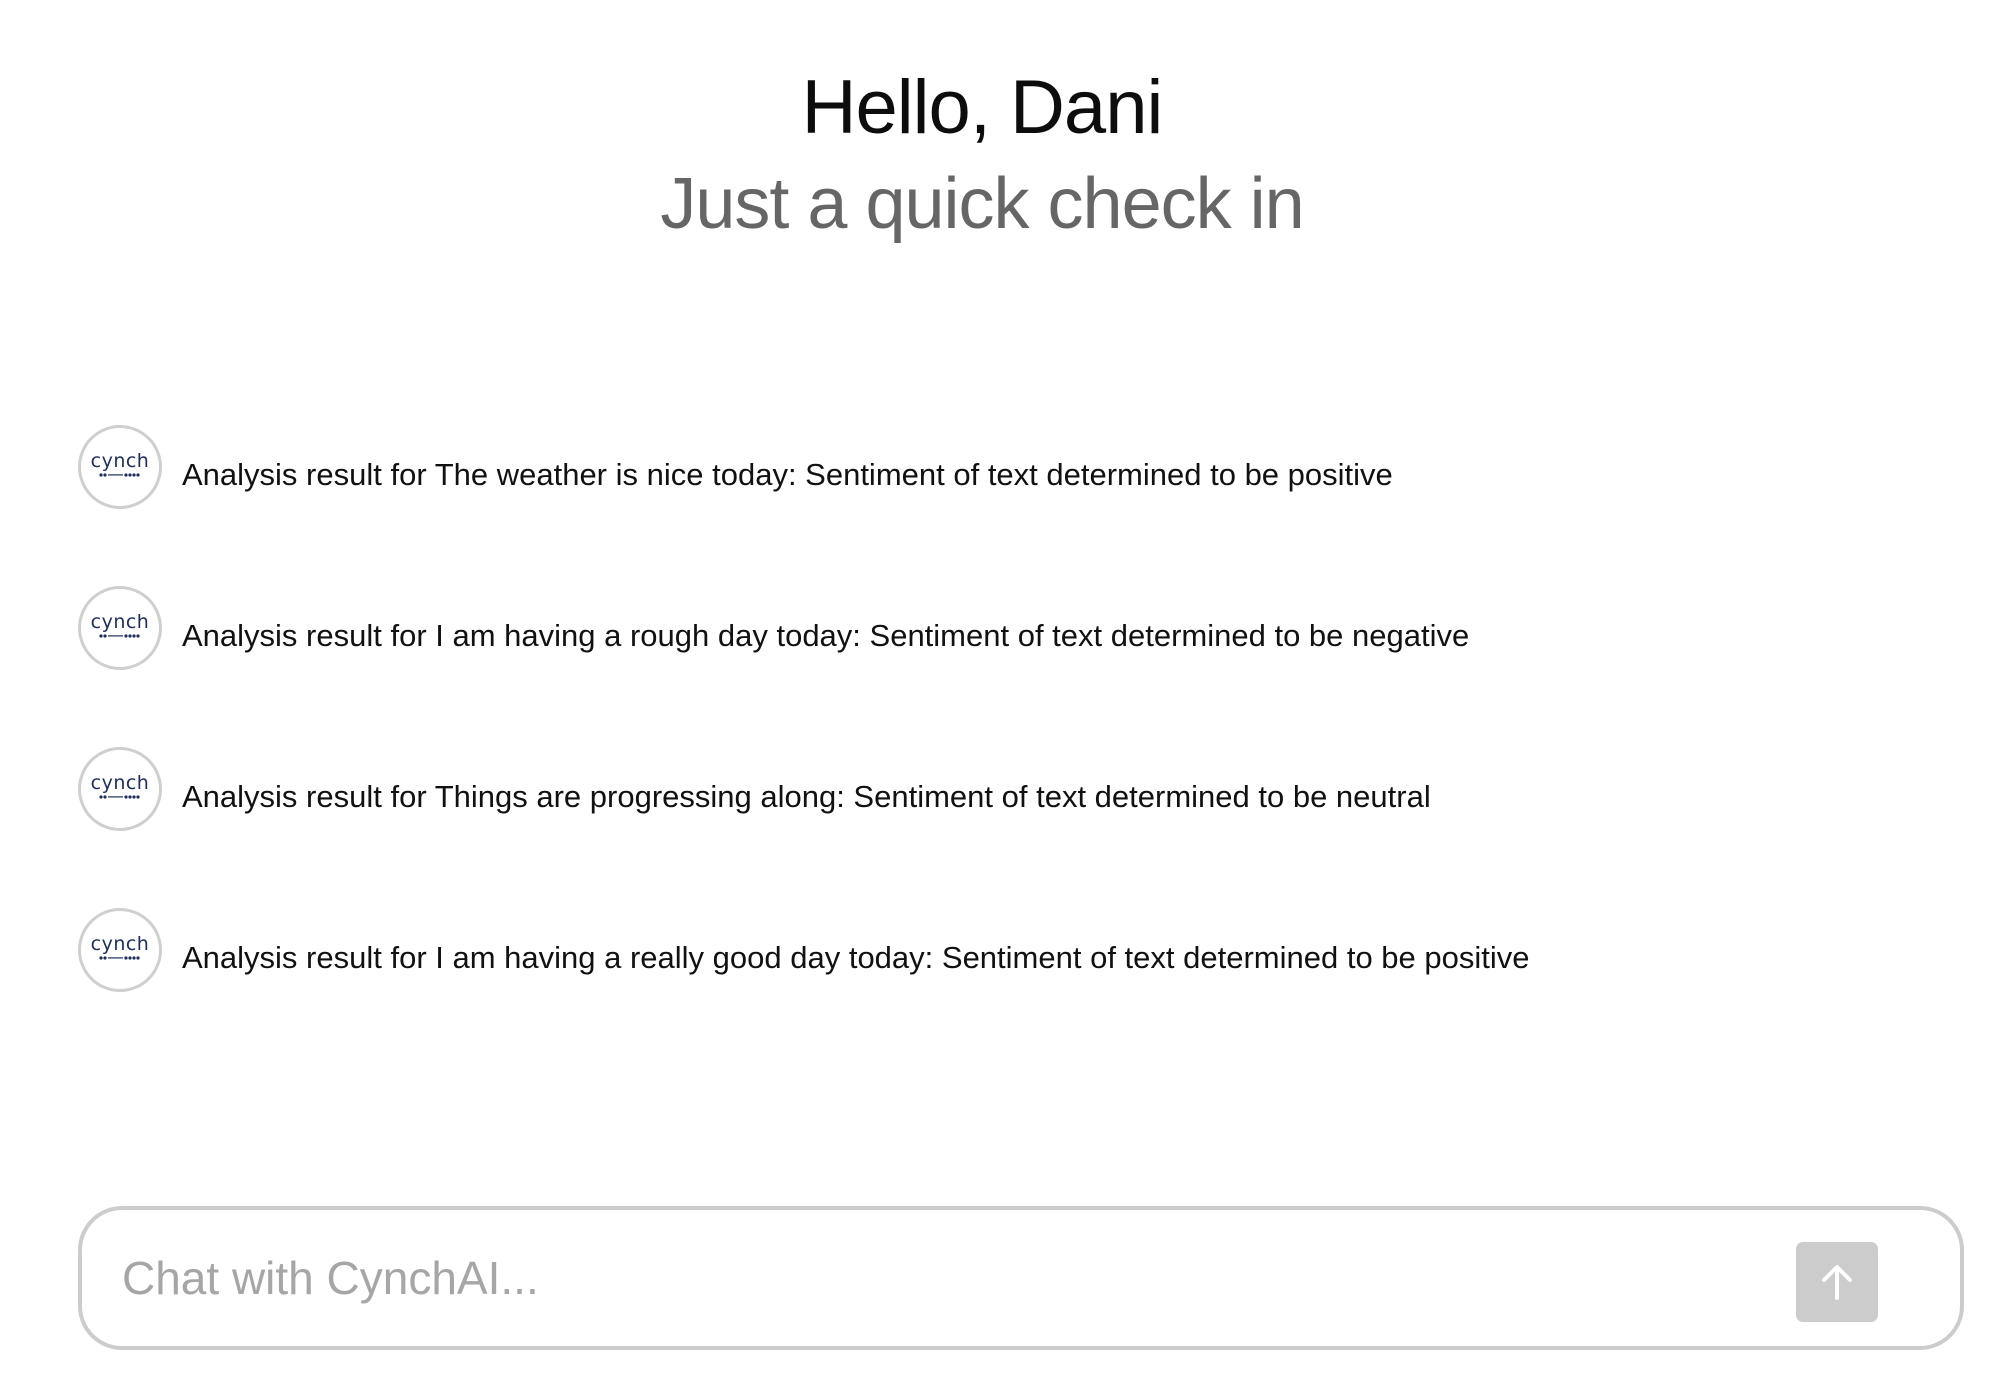 The height and width of the screenshot is (1384, 2004). I want to click on chat-input, so click(942, 1278).